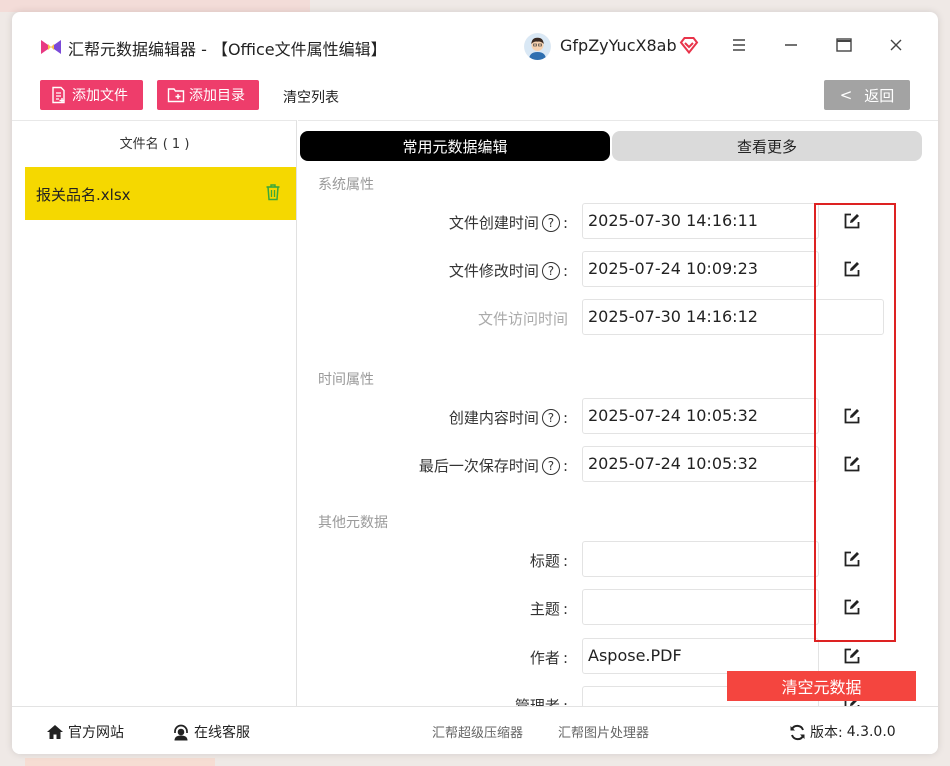 This screenshot has width=950, height=766. What do you see at coordinates (826, 733) in the screenshot?
I see `version-label: 版本:` at bounding box center [826, 733].